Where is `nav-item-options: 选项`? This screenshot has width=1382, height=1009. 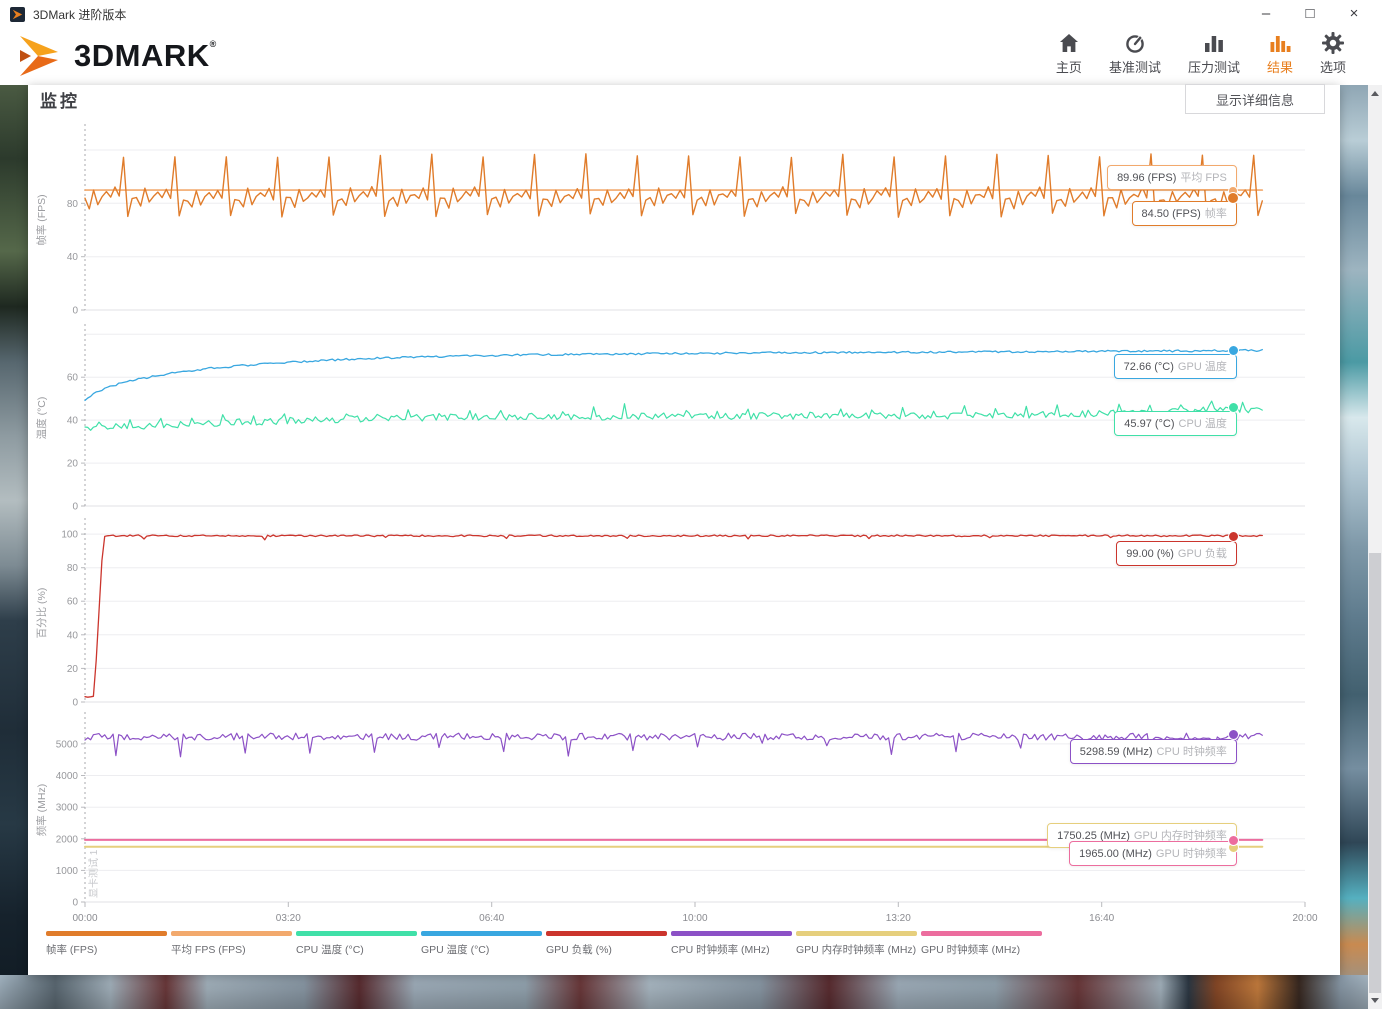
nav-item-options: 选项 is located at coordinates (1333, 54).